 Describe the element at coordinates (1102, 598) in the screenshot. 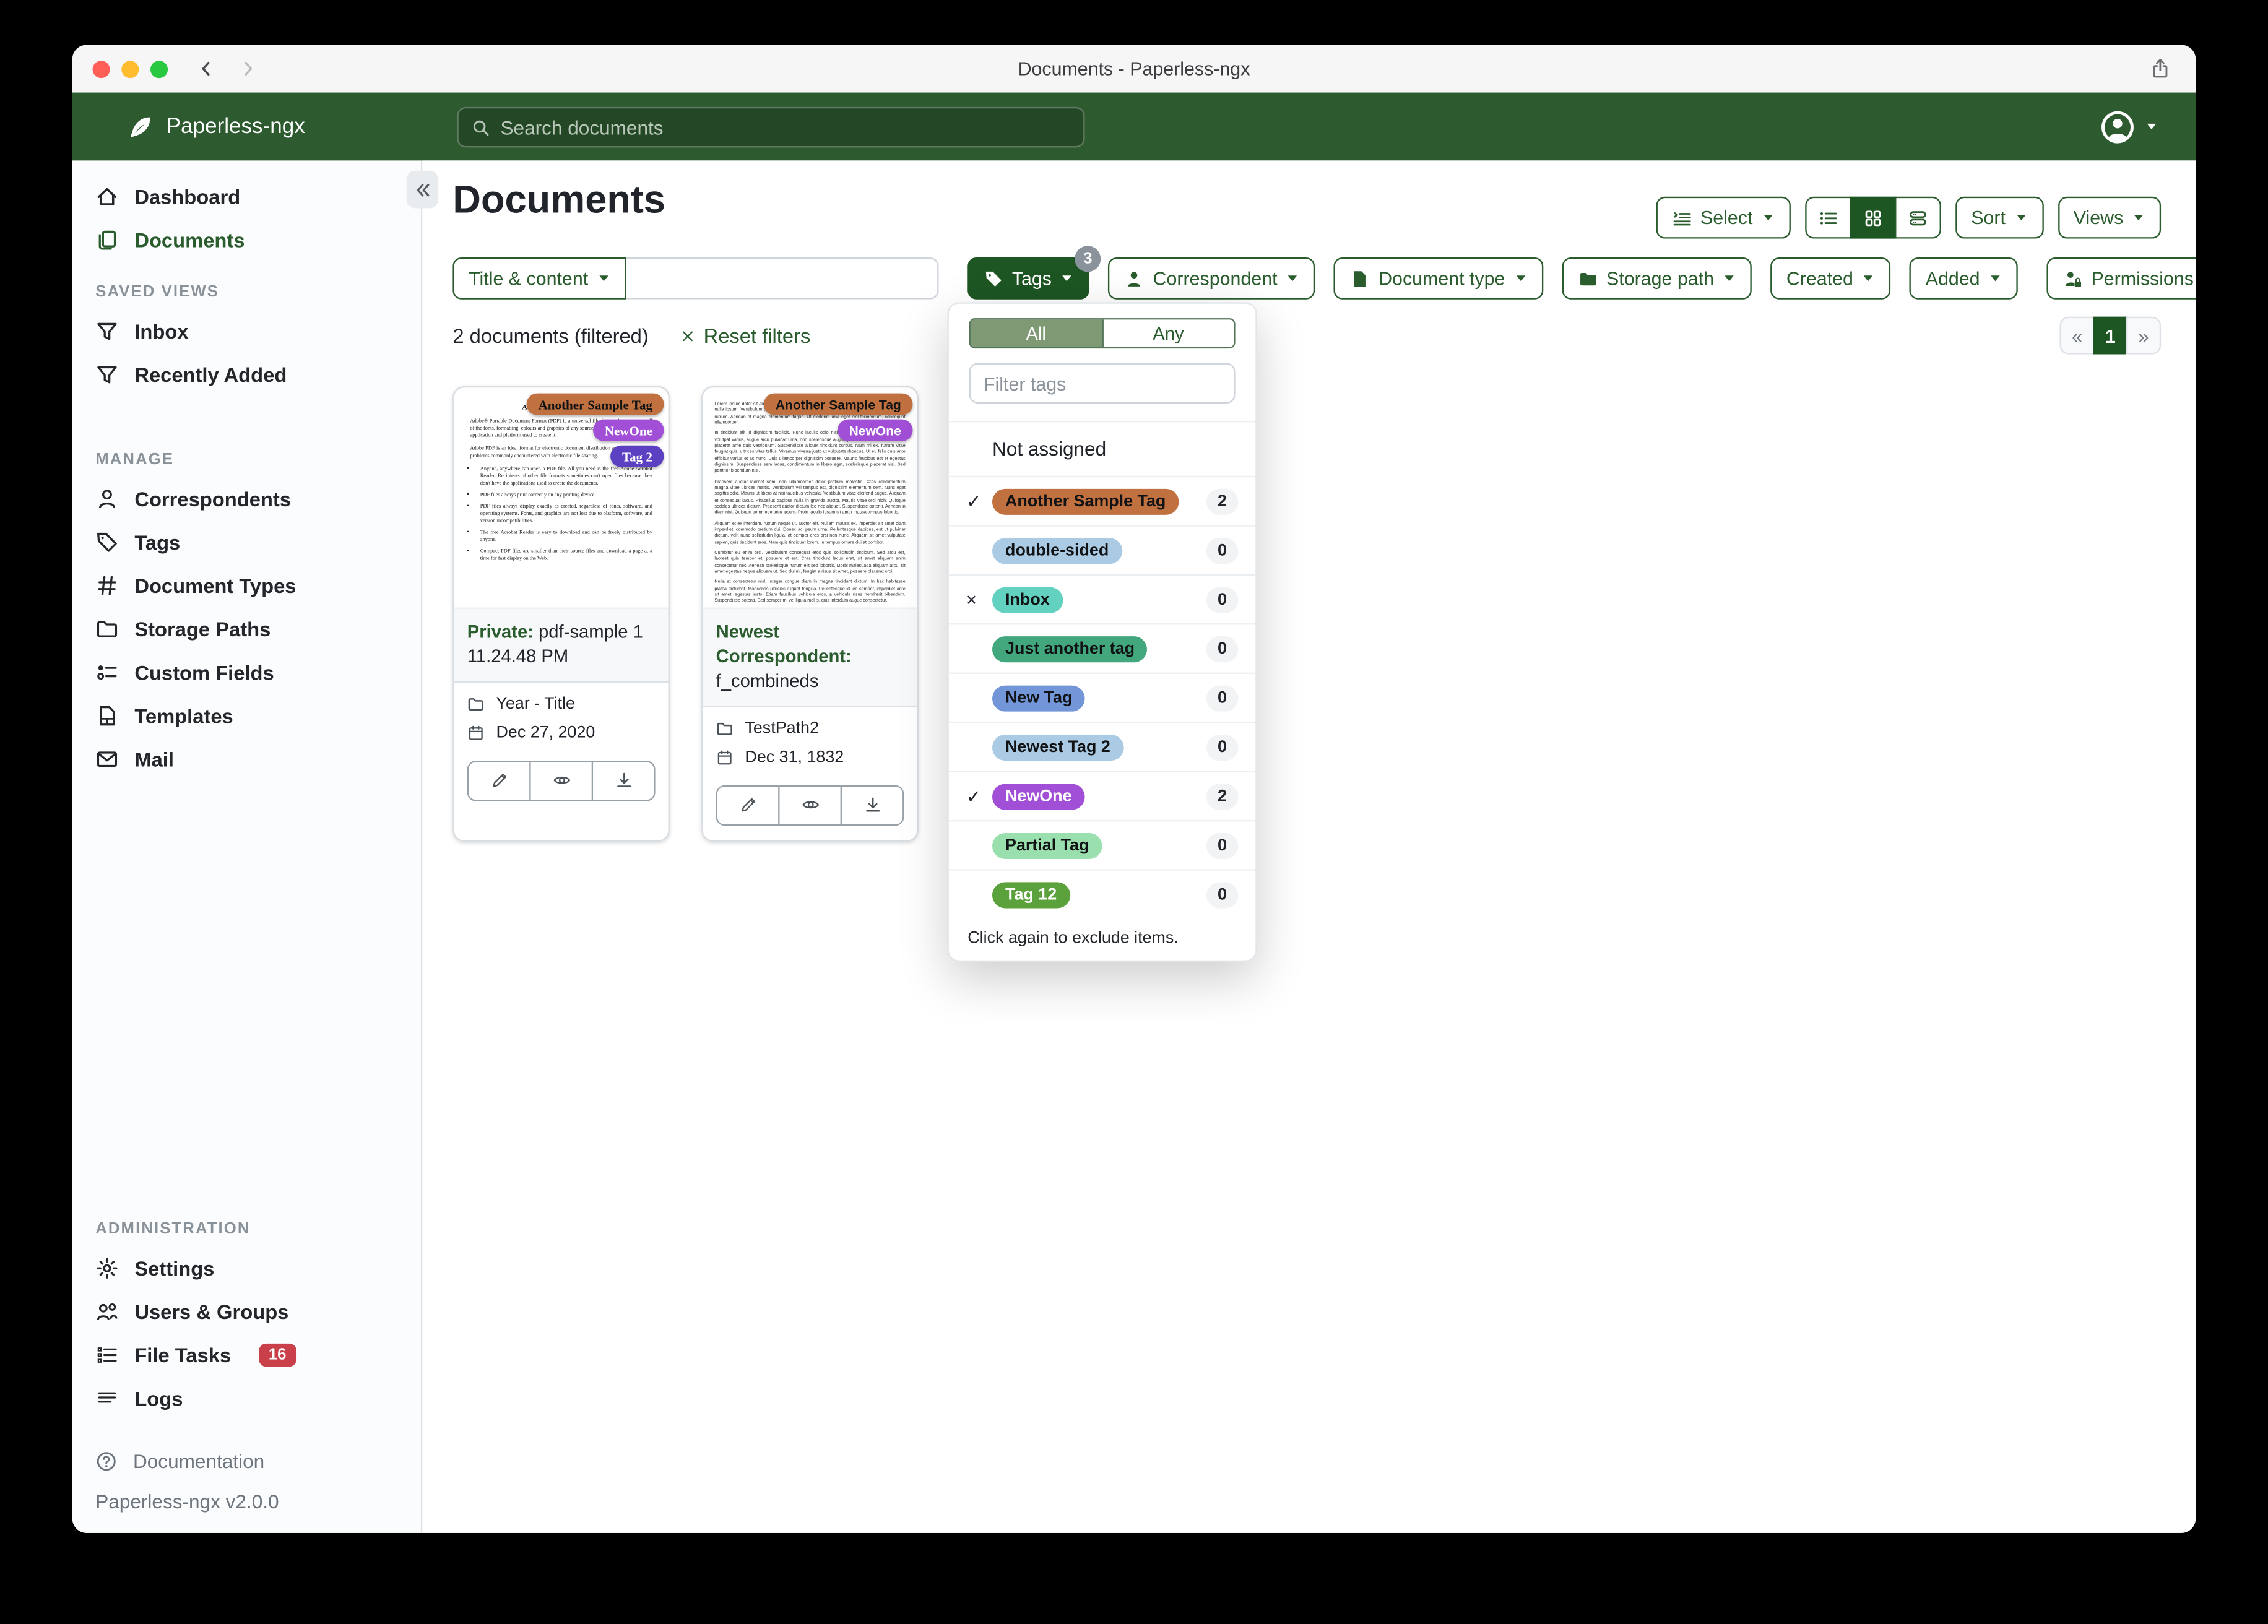

I see `tag-option: × Inbox 0` at that location.